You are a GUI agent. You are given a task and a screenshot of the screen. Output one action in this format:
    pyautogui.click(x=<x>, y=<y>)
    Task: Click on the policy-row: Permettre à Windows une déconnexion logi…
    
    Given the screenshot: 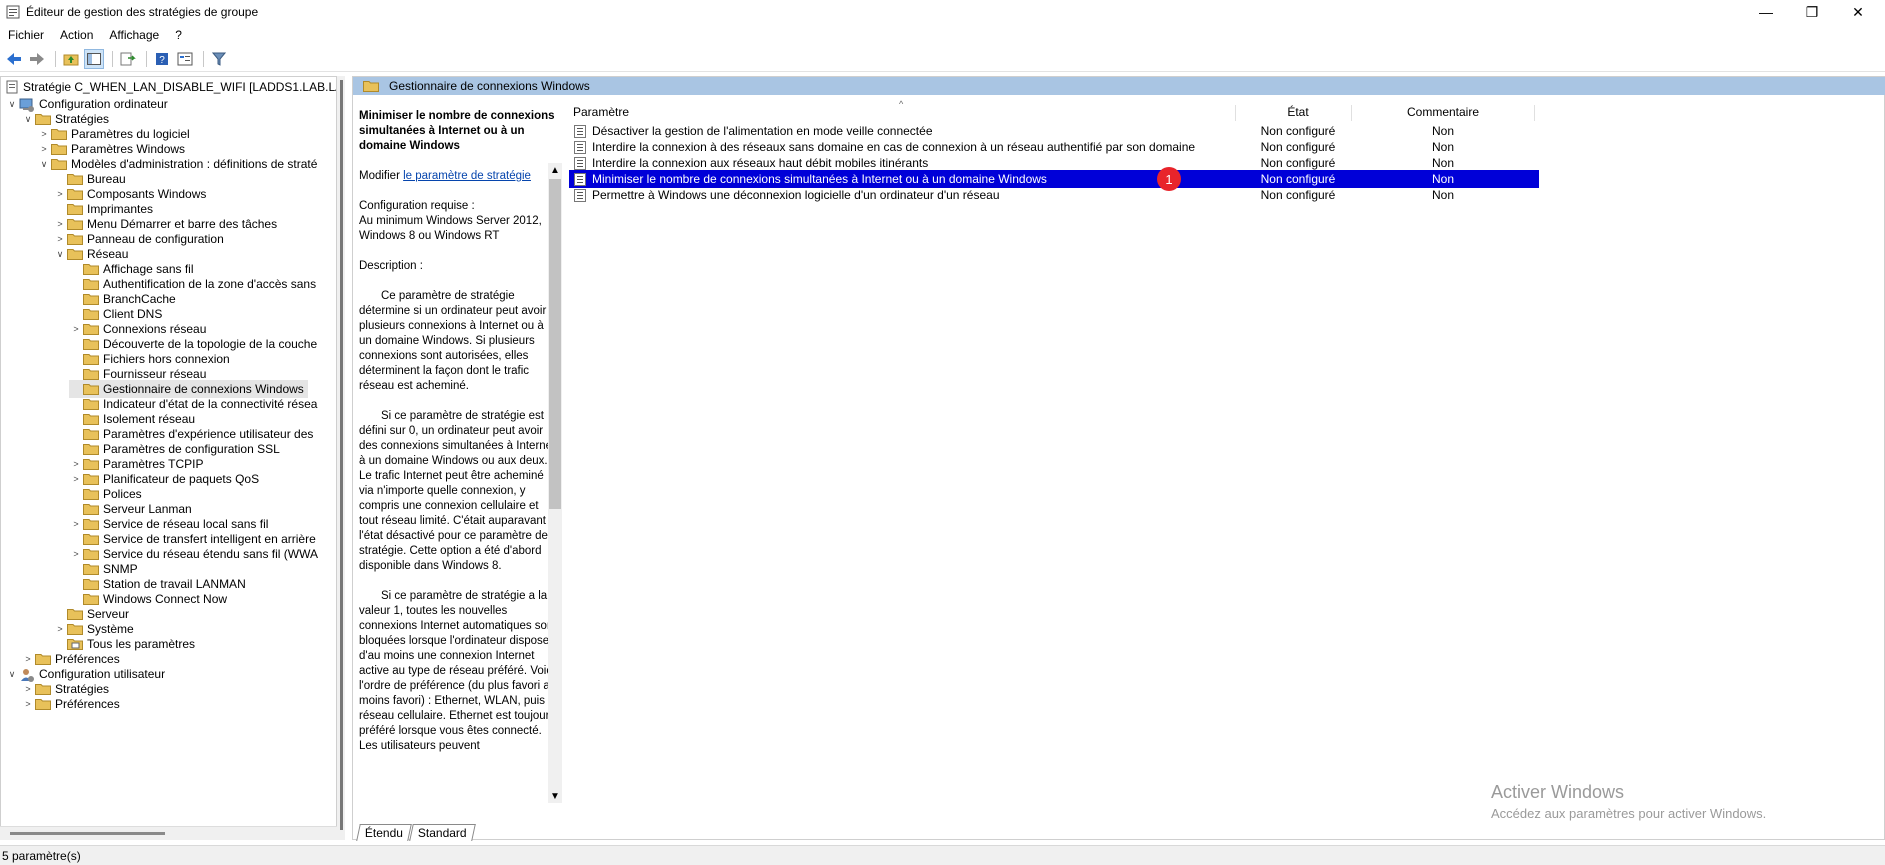 What is the action you would take?
    pyautogui.click(x=1227, y=195)
    